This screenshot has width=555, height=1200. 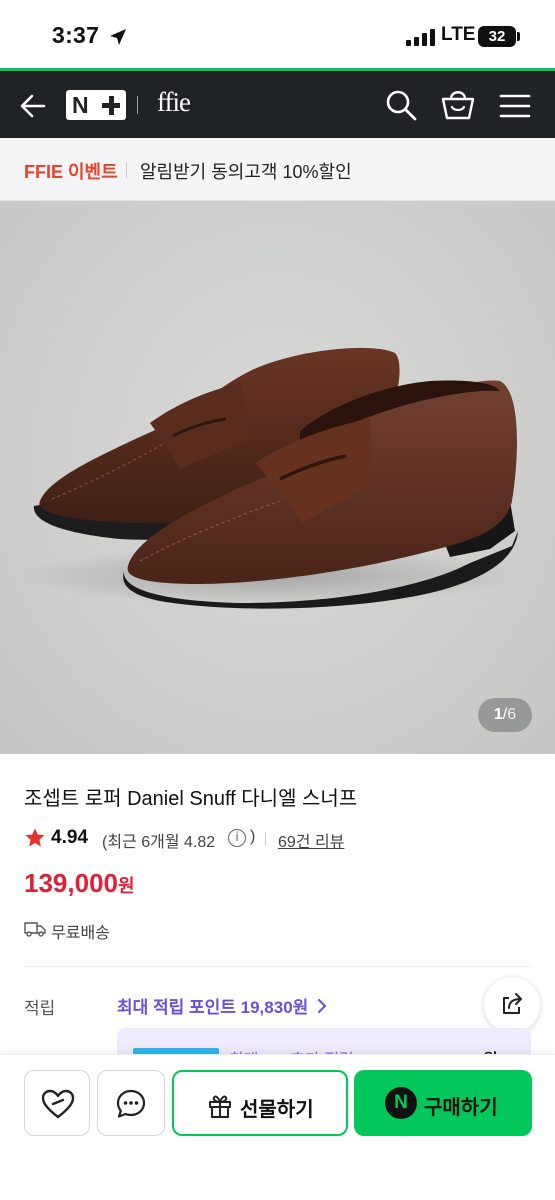 I want to click on points-label: 적립, so click(x=40, y=1008).